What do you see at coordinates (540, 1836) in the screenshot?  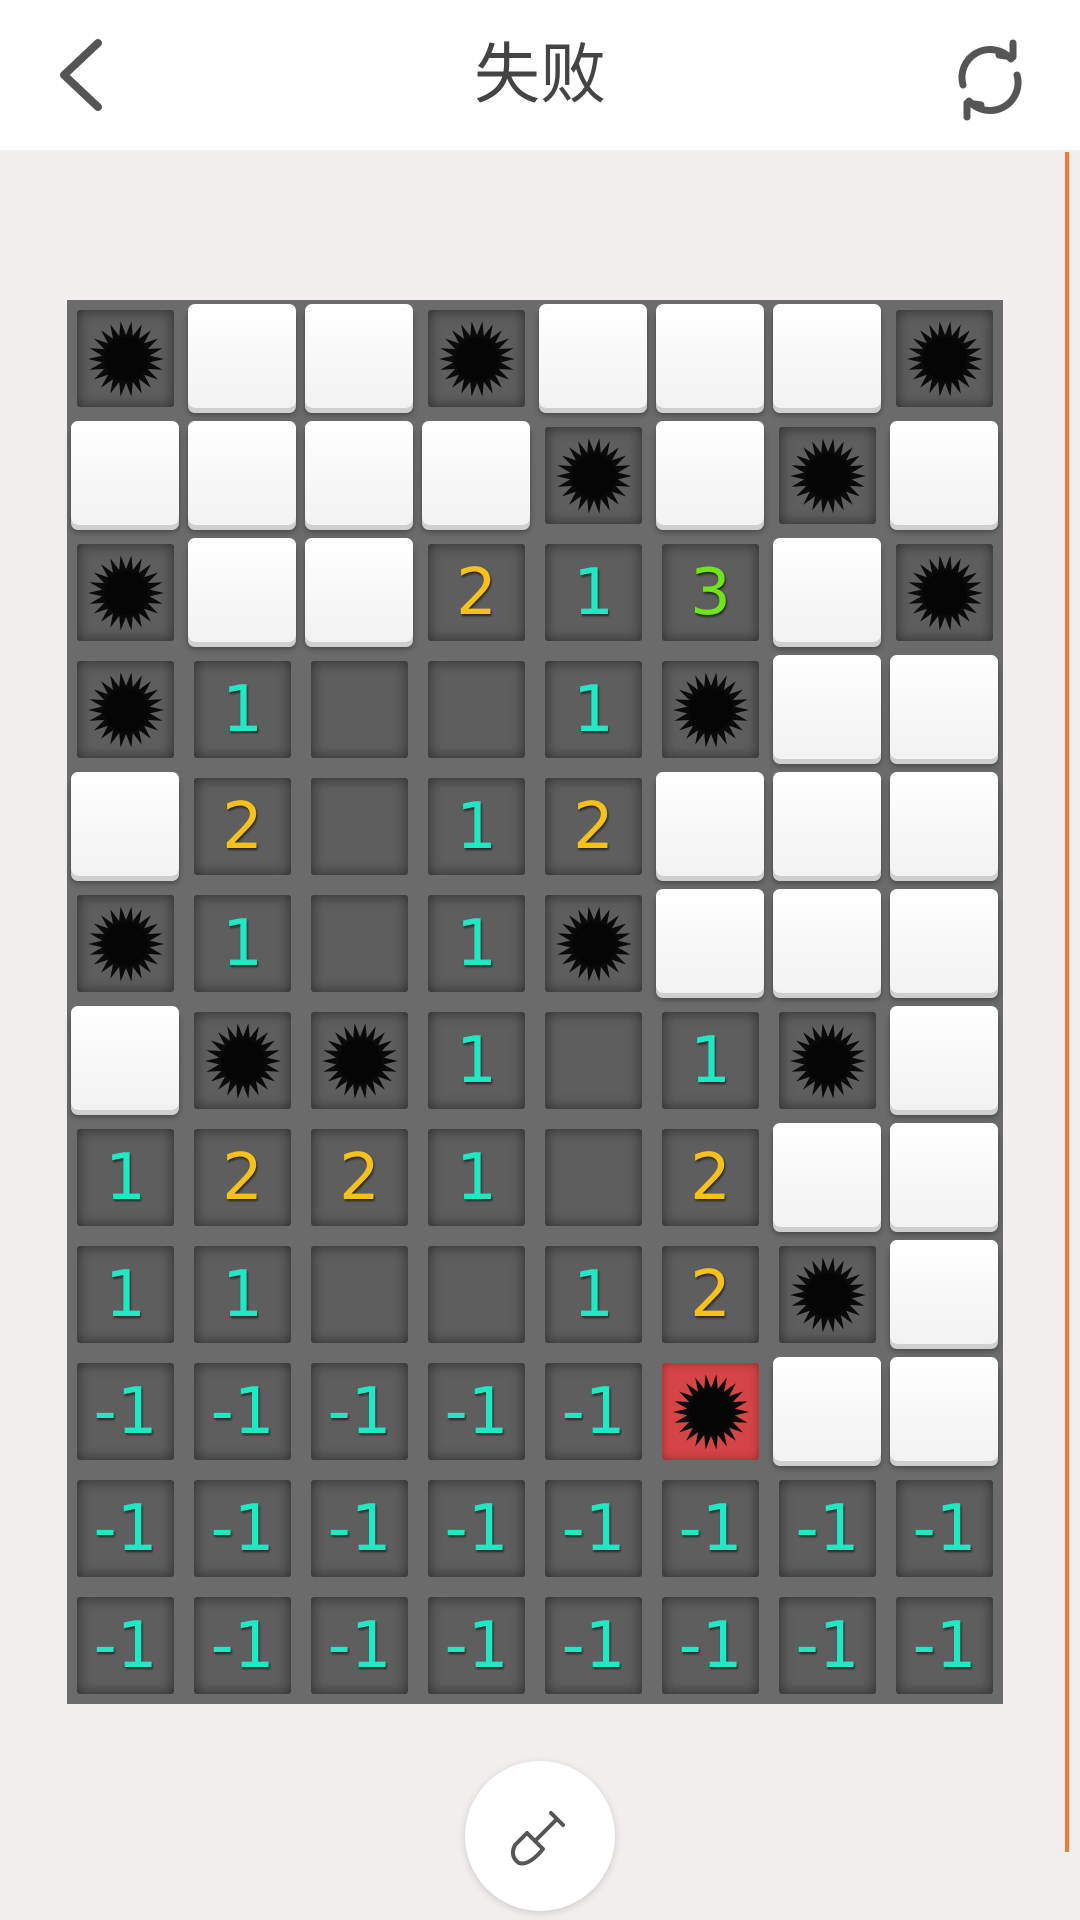 I see `dig-mode-button` at bounding box center [540, 1836].